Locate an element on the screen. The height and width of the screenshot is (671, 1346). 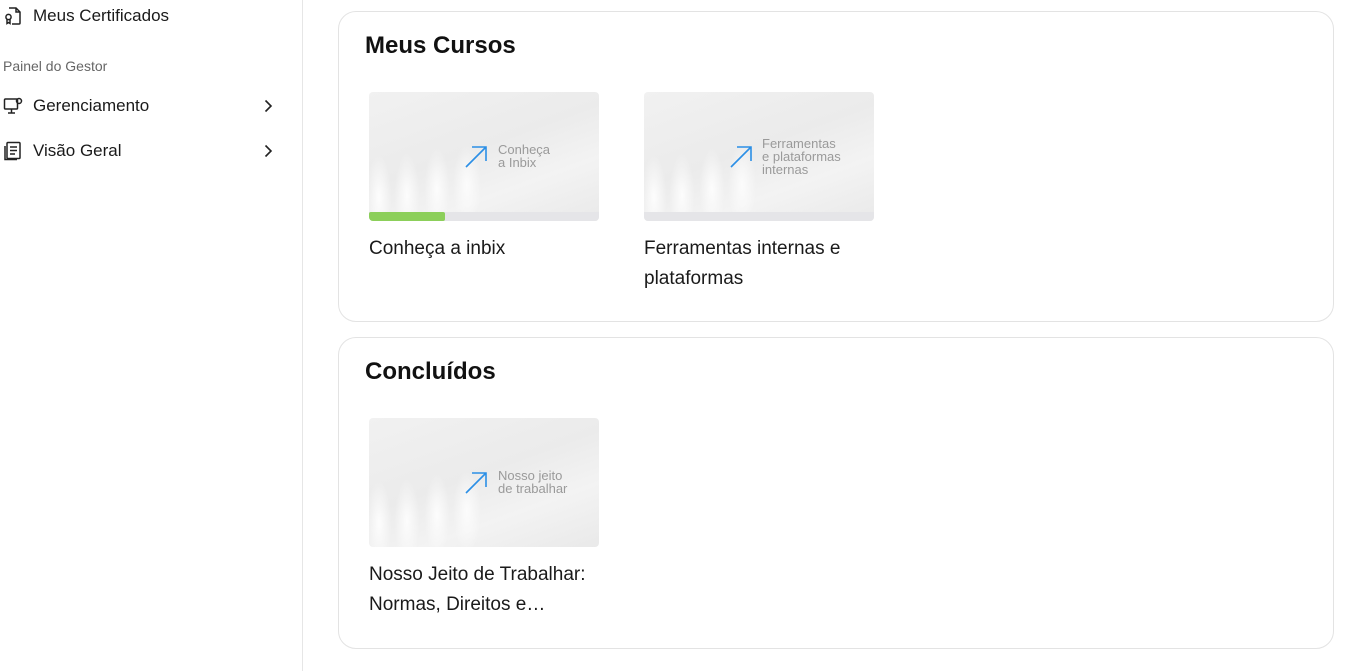
course-thumbnail: Nosso jeito de trabalhar is located at coordinates (484, 482).